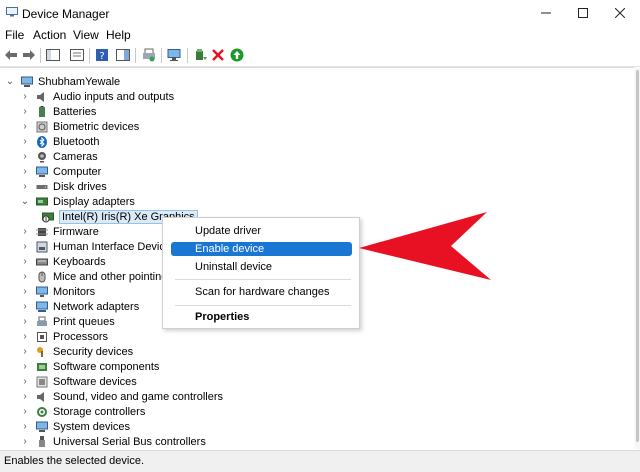 Image resolution: width=640 pixels, height=472 pixels. I want to click on toolbar: ?, so click(320, 55).